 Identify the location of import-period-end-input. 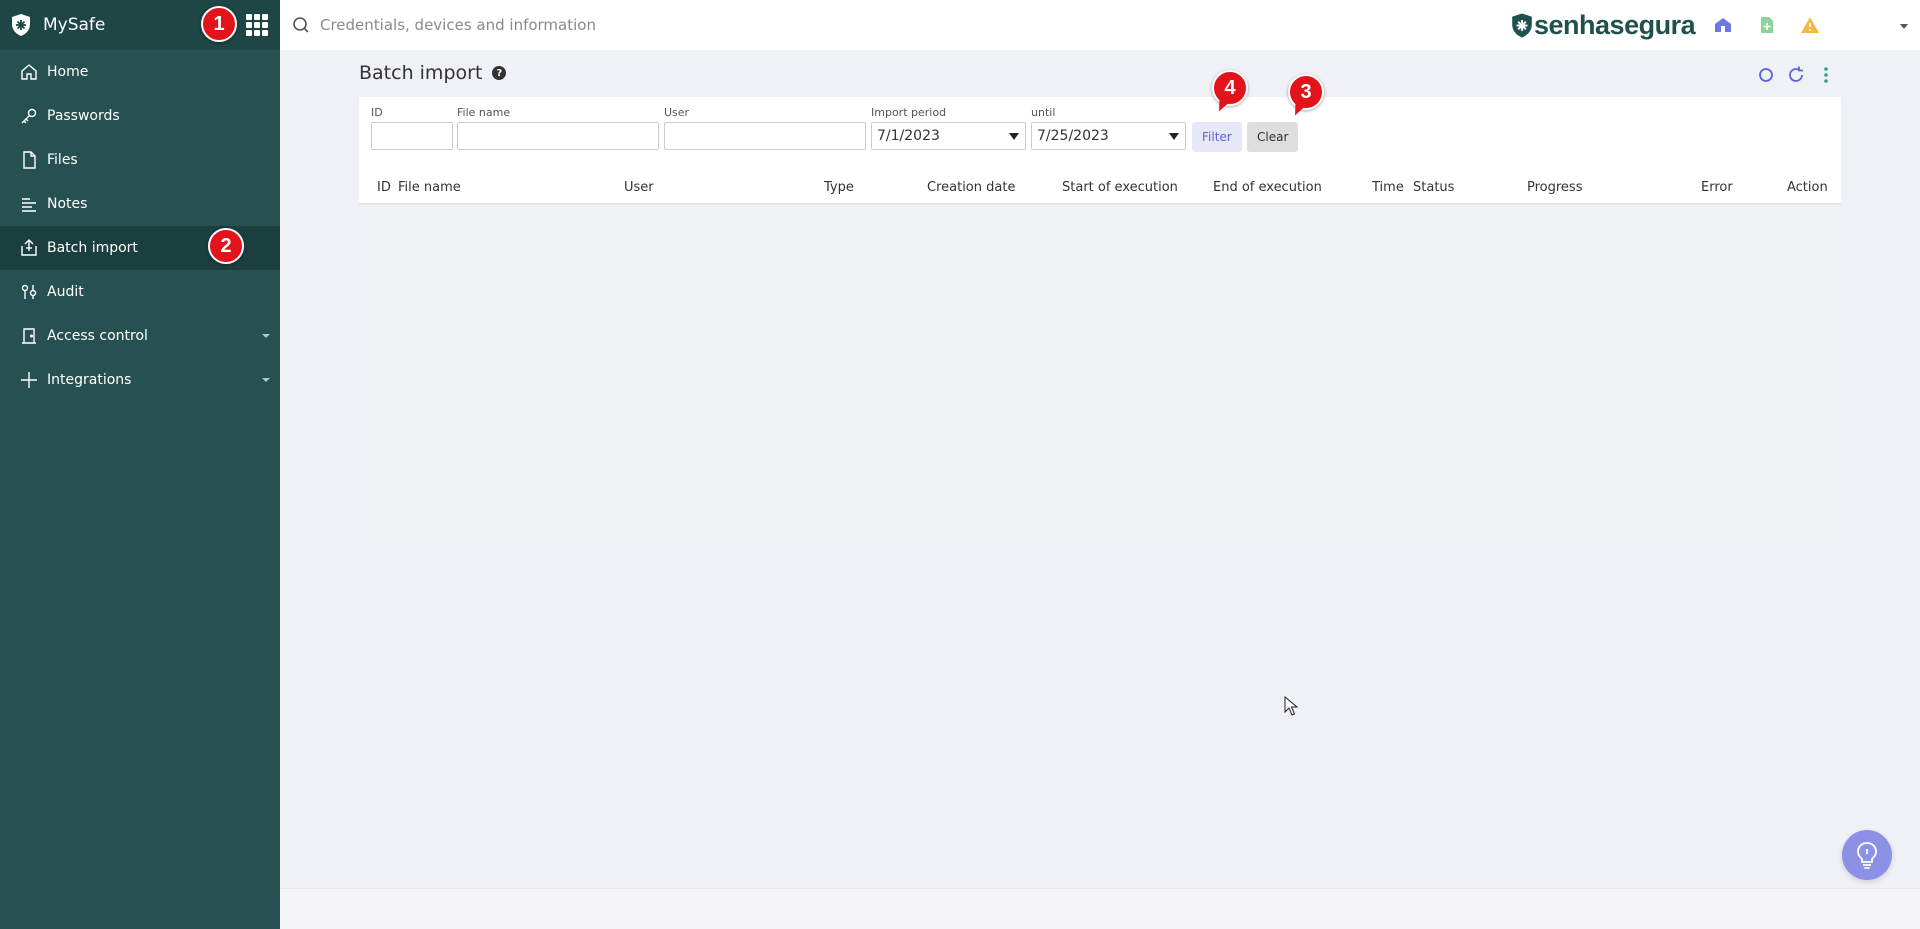
(1108, 136).